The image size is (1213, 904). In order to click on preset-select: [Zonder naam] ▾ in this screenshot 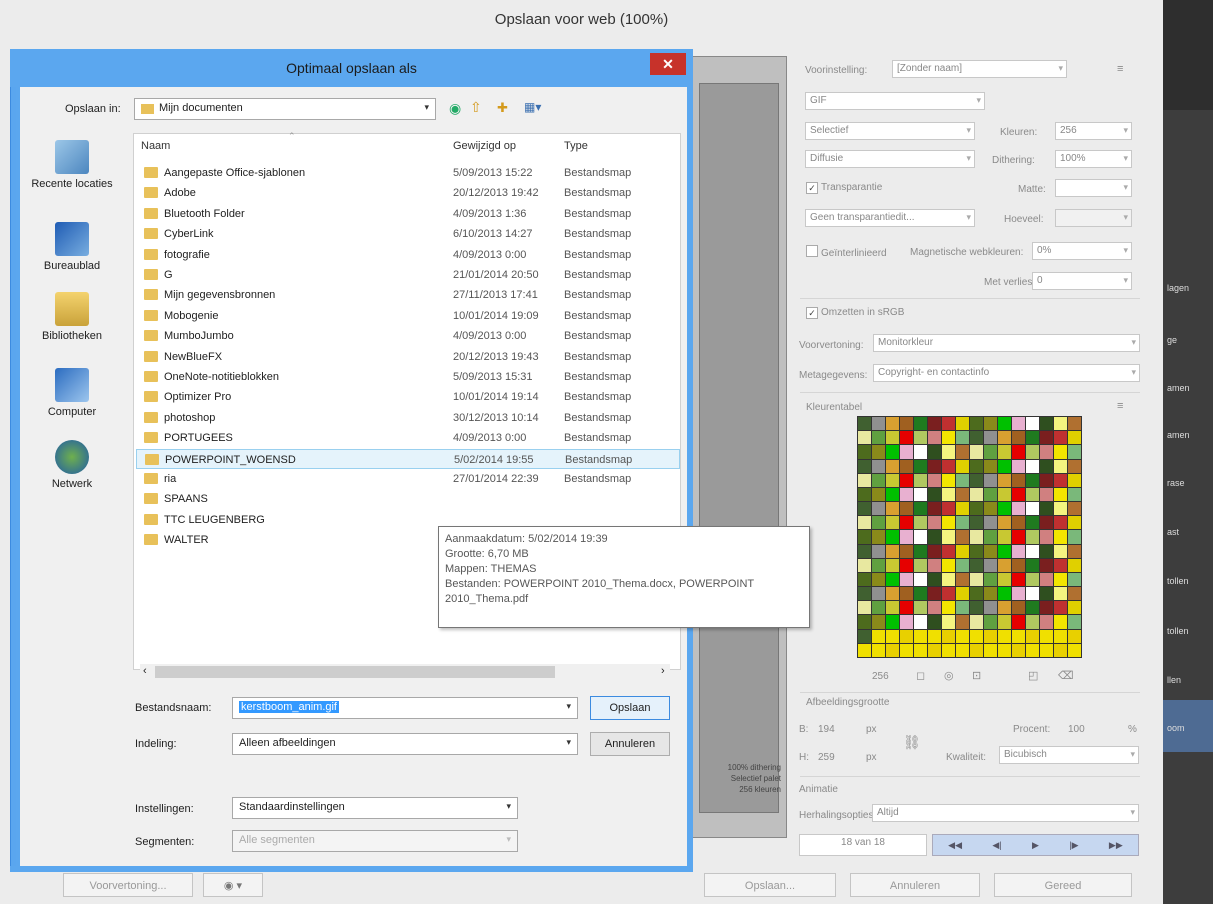, I will do `click(979, 69)`.